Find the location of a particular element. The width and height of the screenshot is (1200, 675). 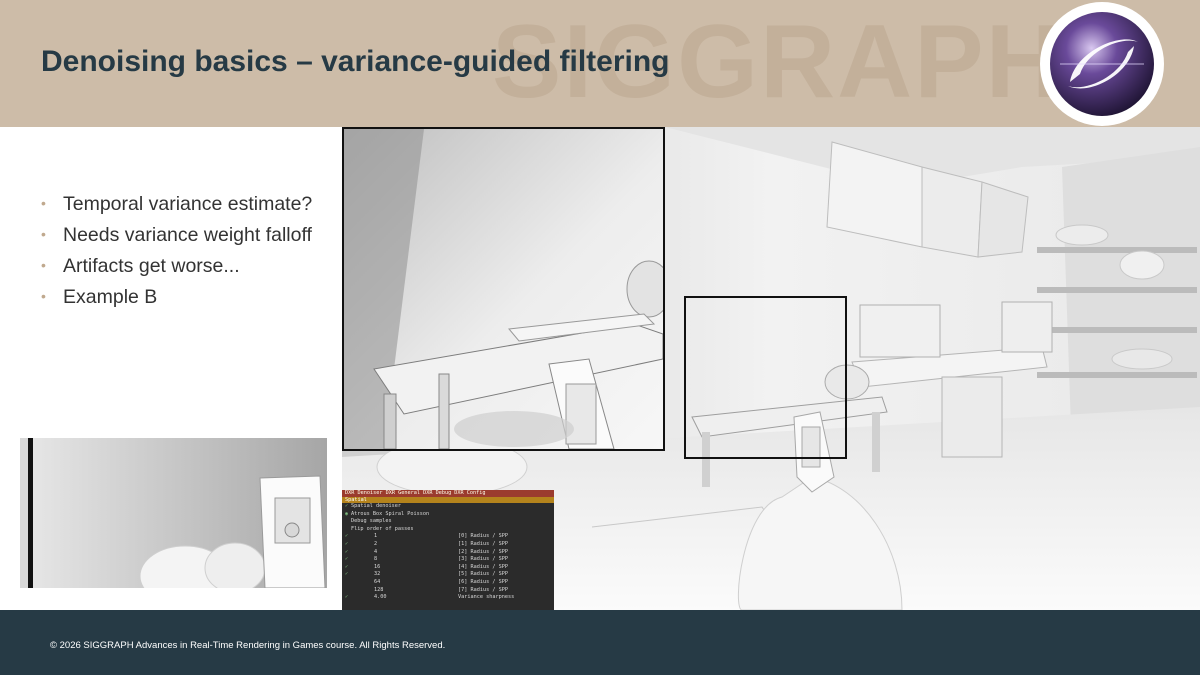

panel-row: ✓ 4 [2] Radius / SPP is located at coordinates (448, 553).